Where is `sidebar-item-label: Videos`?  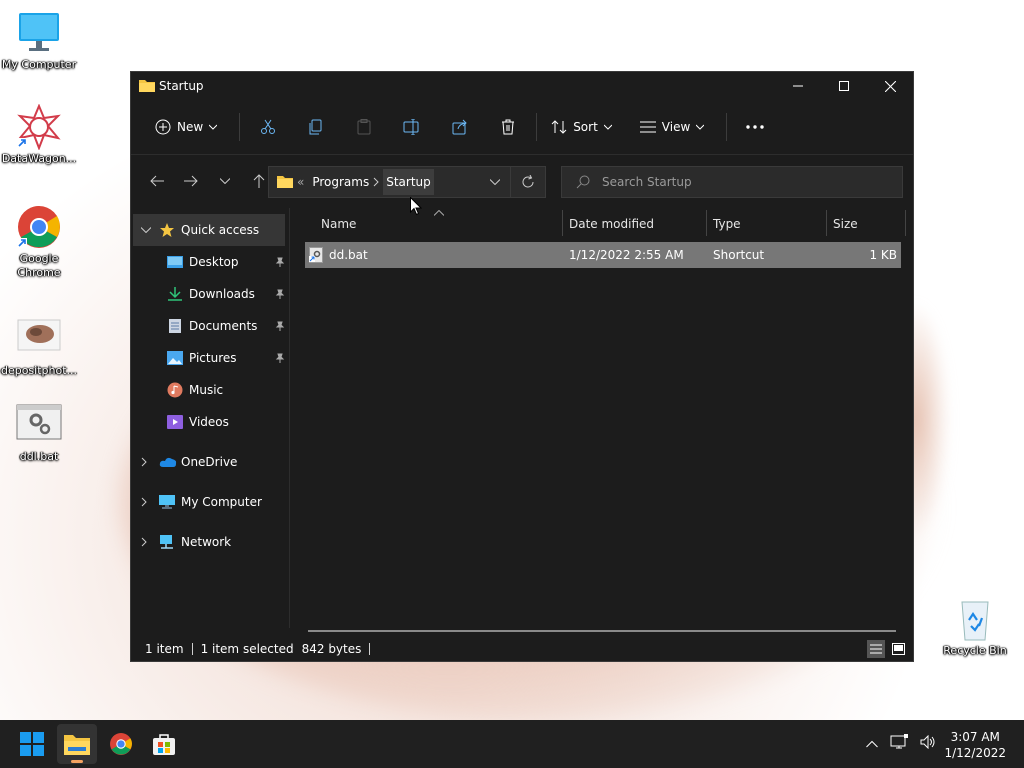 sidebar-item-label: Videos is located at coordinates (209, 422).